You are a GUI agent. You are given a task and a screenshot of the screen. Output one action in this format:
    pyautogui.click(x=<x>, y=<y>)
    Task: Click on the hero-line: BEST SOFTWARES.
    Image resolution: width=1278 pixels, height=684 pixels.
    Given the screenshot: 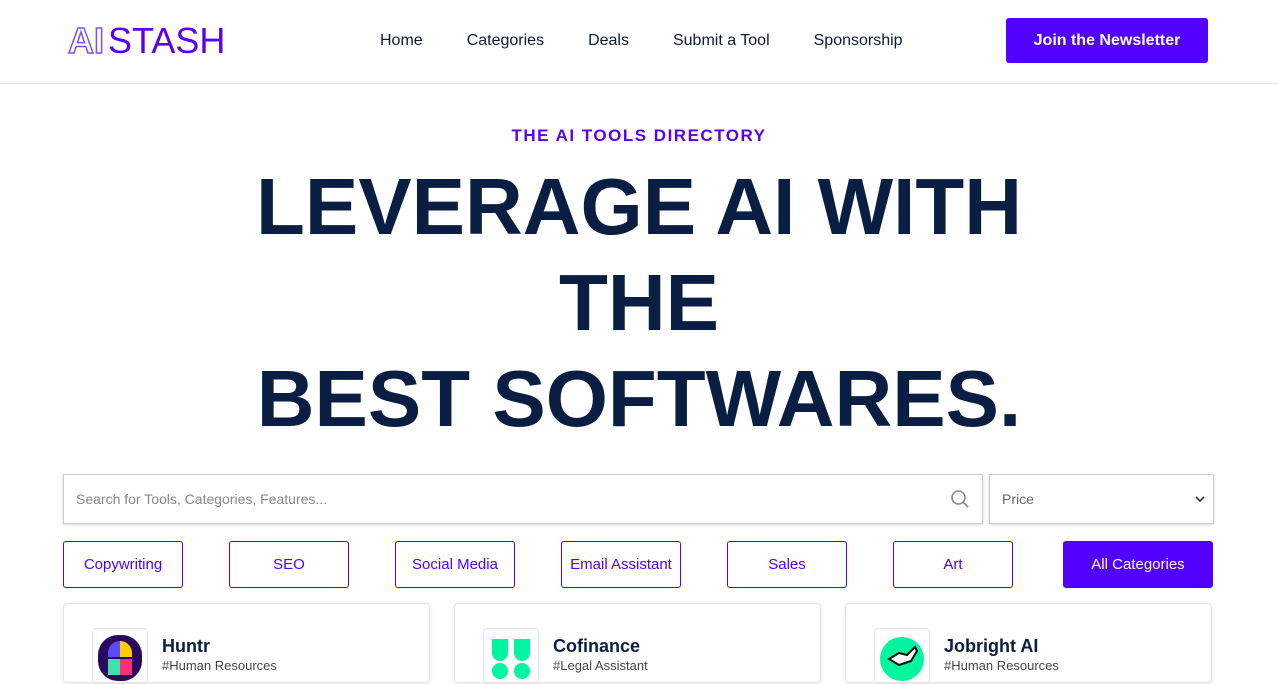 What is the action you would take?
    pyautogui.click(x=639, y=398)
    